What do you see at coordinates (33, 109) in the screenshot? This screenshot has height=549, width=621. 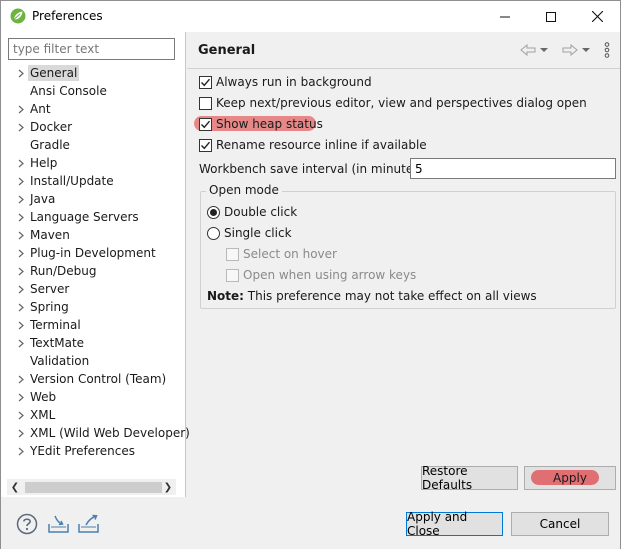 I see `tree-item-ant: Ant` at bounding box center [33, 109].